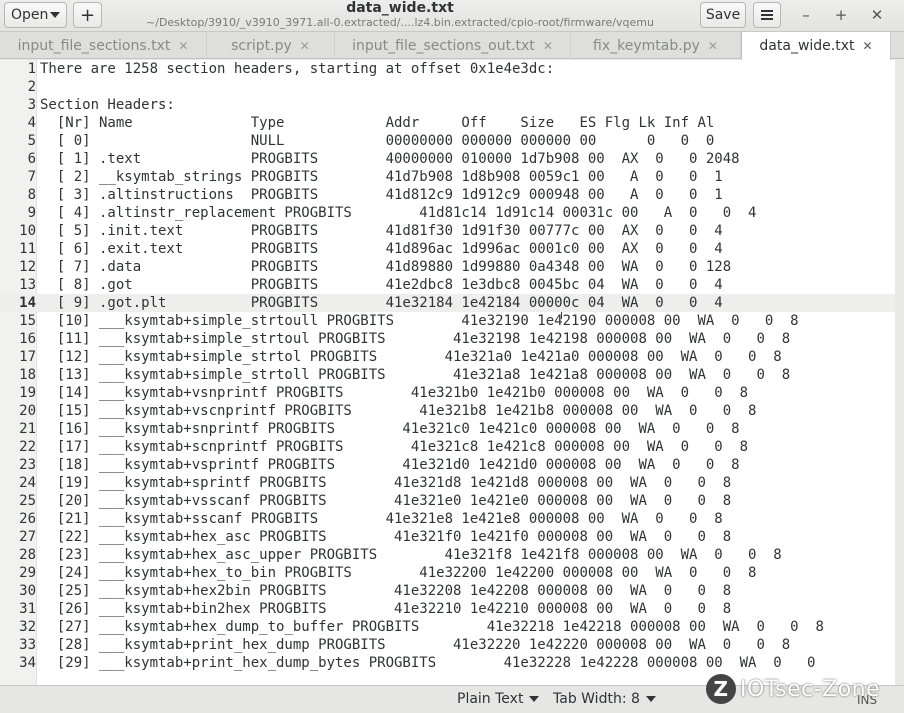 This screenshot has height=713, width=904. I want to click on line-number: 2, so click(31, 87).